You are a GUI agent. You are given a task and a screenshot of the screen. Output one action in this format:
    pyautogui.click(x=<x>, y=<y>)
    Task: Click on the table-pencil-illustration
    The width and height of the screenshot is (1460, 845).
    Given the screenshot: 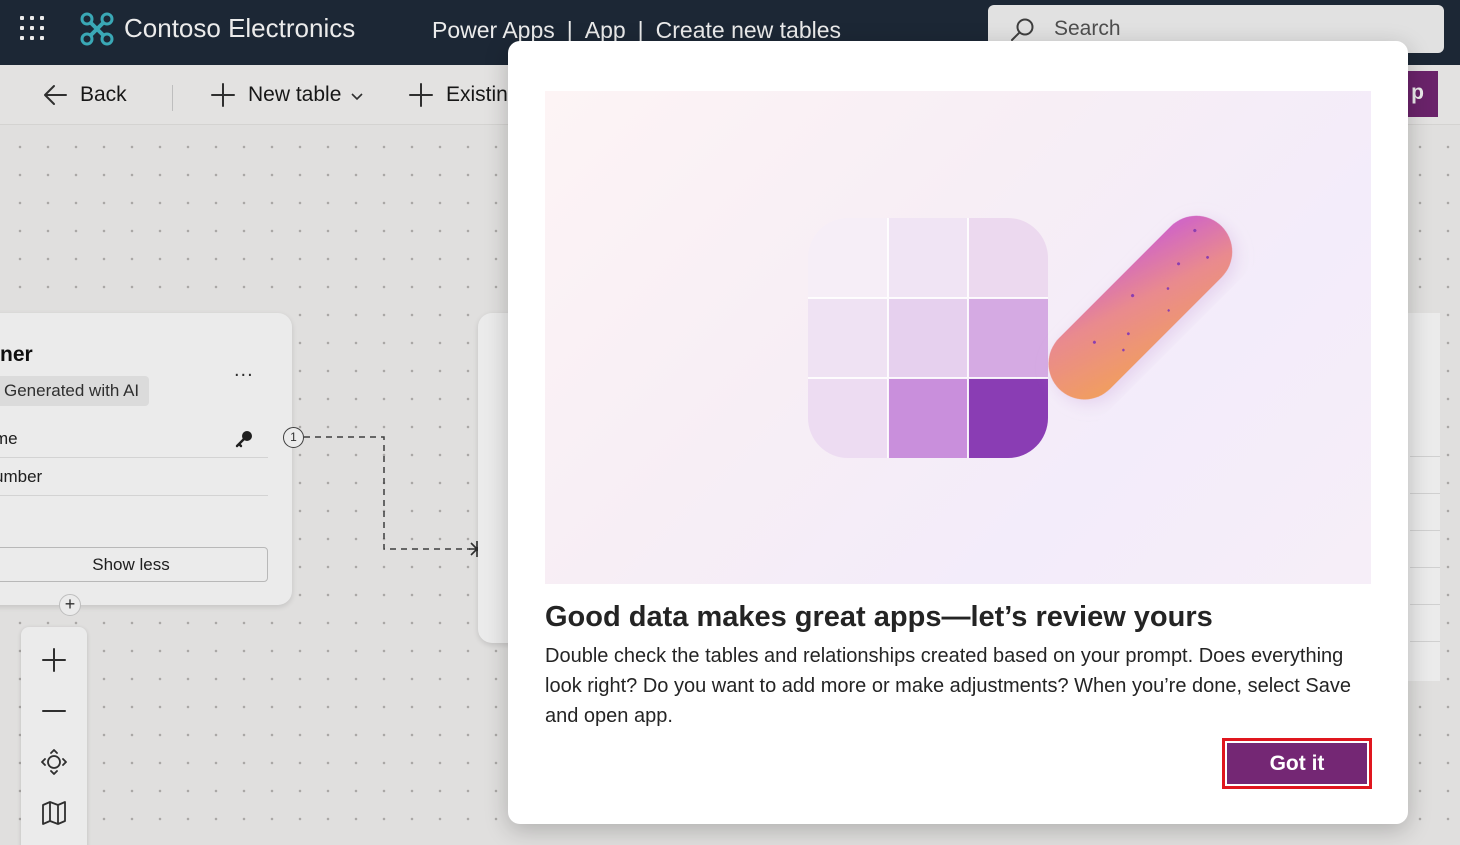 What is the action you would take?
    pyautogui.click(x=1020, y=336)
    